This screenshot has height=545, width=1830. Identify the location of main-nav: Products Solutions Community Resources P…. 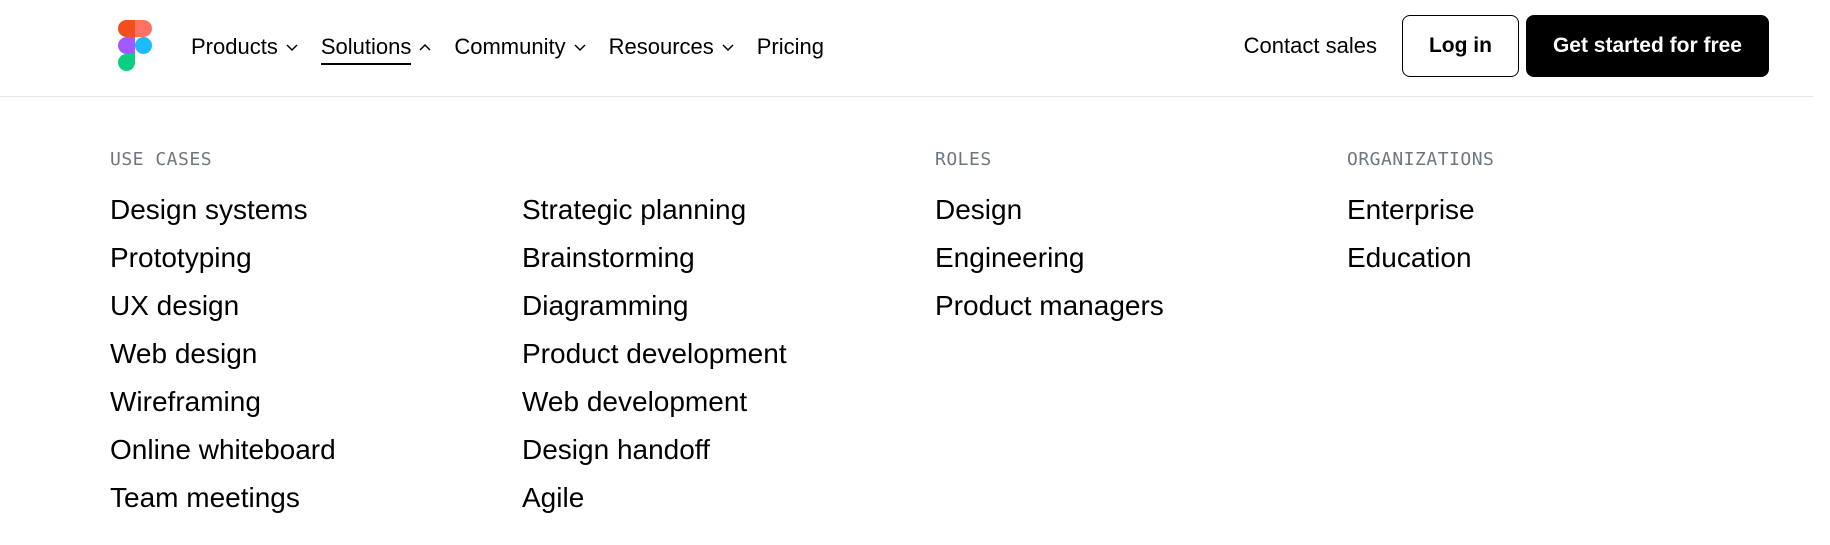
(518, 47).